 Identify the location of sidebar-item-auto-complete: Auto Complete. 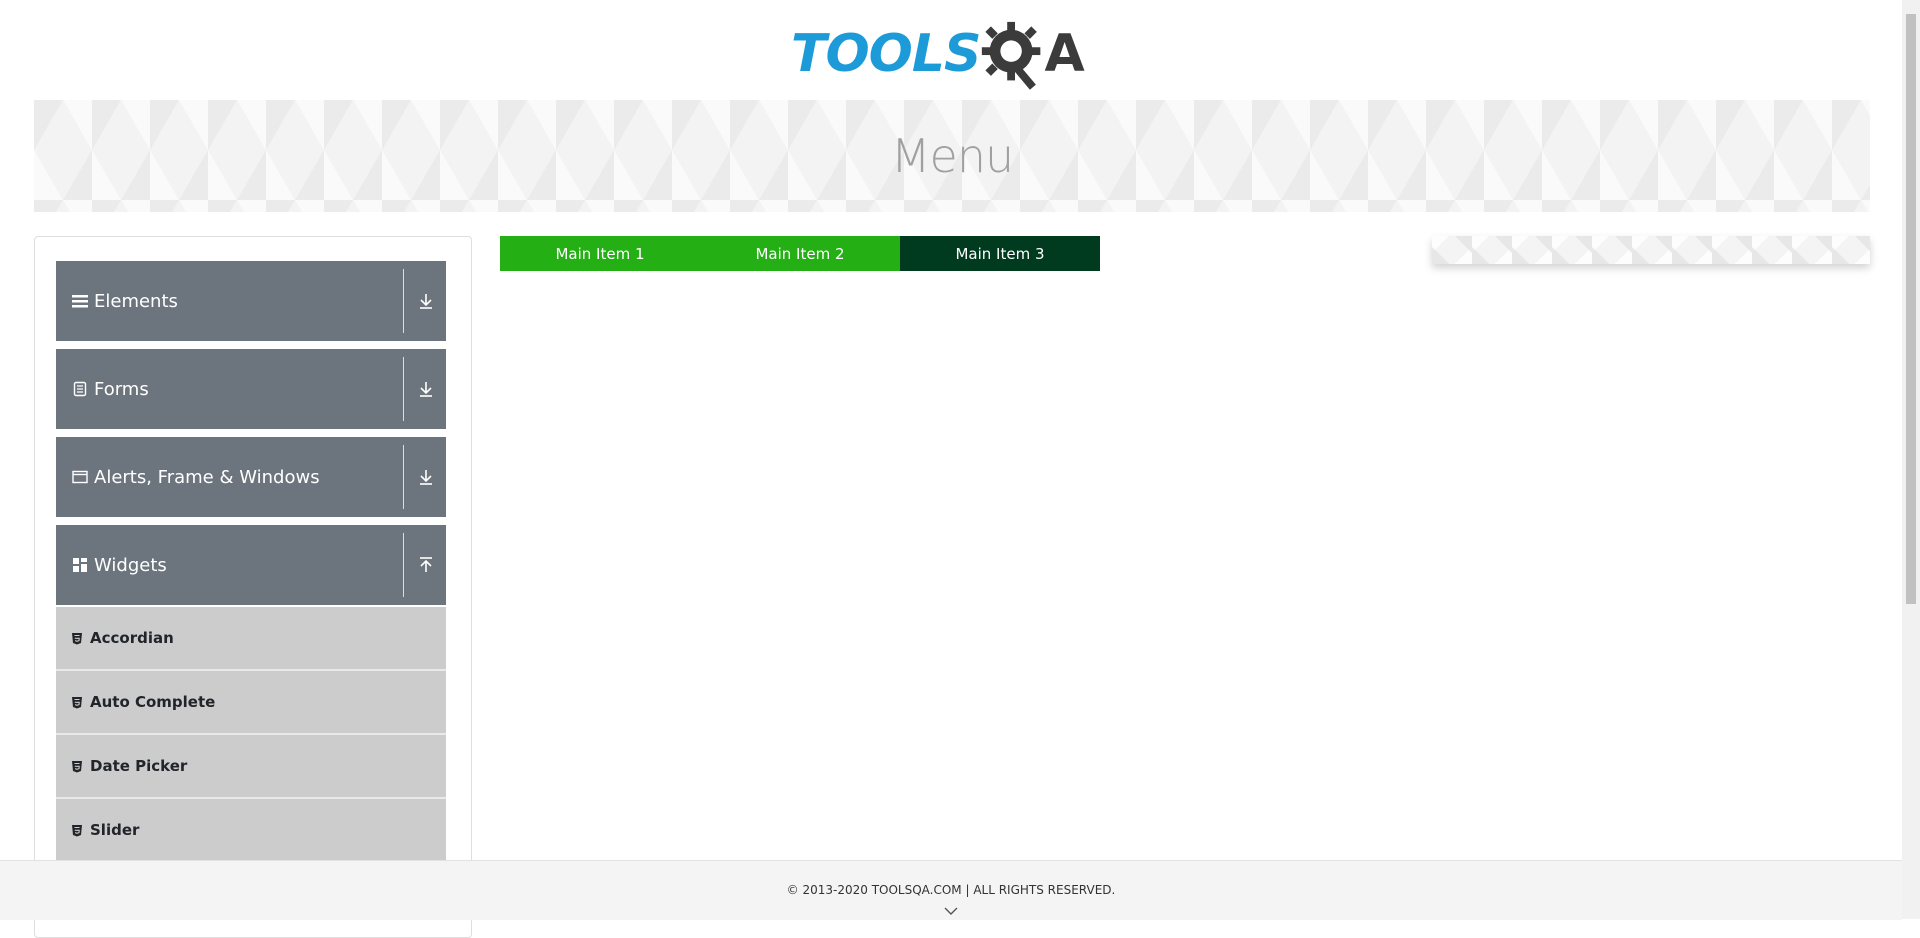
(251, 703).